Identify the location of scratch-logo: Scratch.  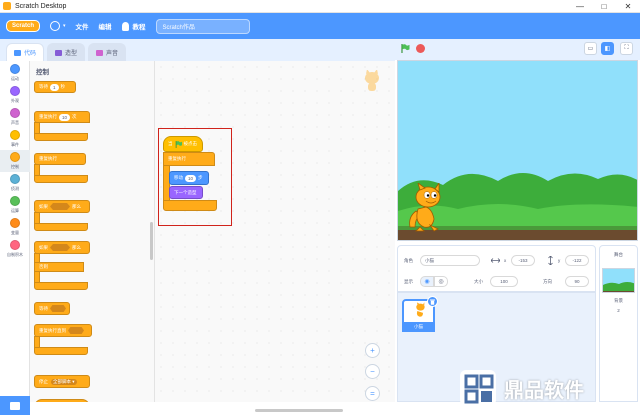
(23, 26).